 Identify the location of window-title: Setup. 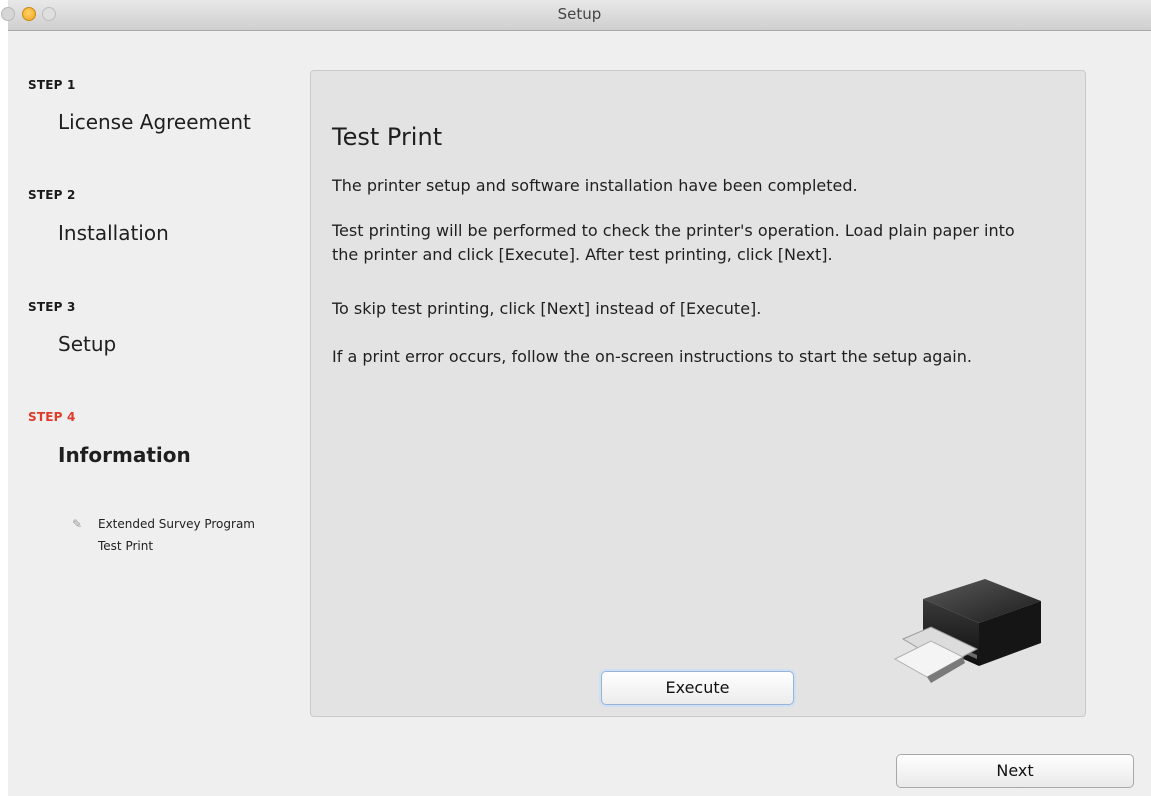
(579, 14).